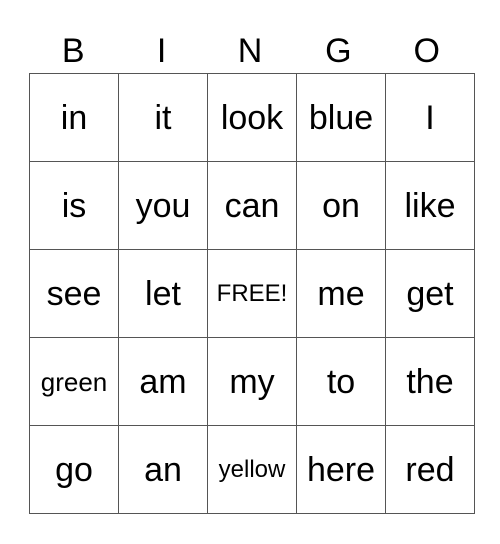 The image size is (500, 544). I want to click on bingo-cell: go, so click(74, 469).